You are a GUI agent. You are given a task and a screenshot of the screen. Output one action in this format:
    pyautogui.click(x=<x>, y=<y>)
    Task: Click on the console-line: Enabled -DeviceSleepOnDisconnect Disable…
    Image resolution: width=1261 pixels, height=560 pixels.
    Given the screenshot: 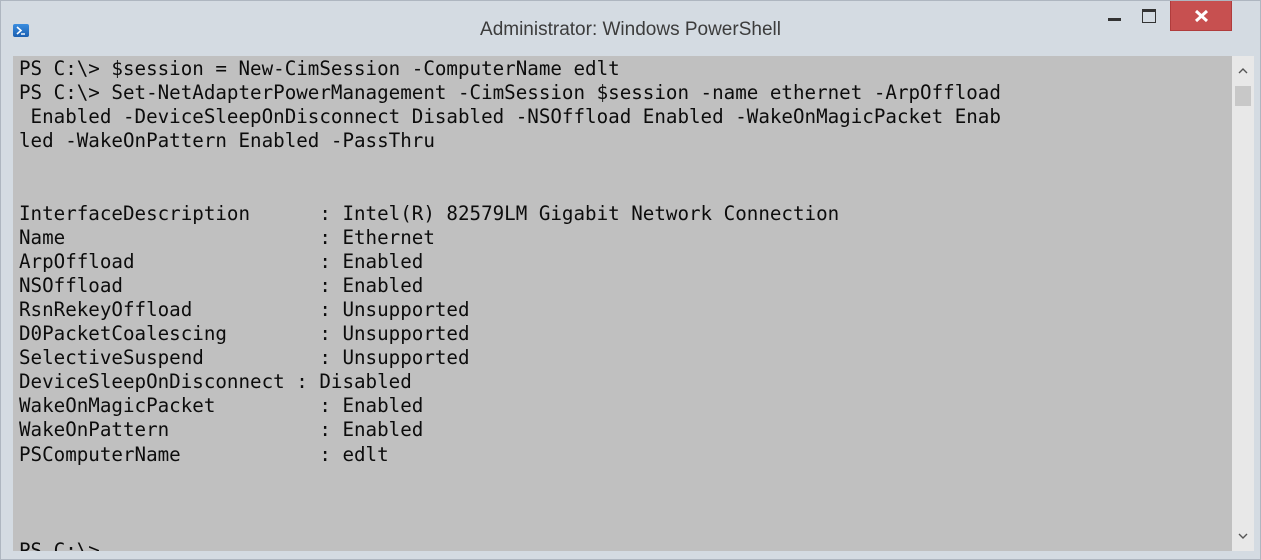 What is the action you would take?
    pyautogui.click(x=510, y=117)
    